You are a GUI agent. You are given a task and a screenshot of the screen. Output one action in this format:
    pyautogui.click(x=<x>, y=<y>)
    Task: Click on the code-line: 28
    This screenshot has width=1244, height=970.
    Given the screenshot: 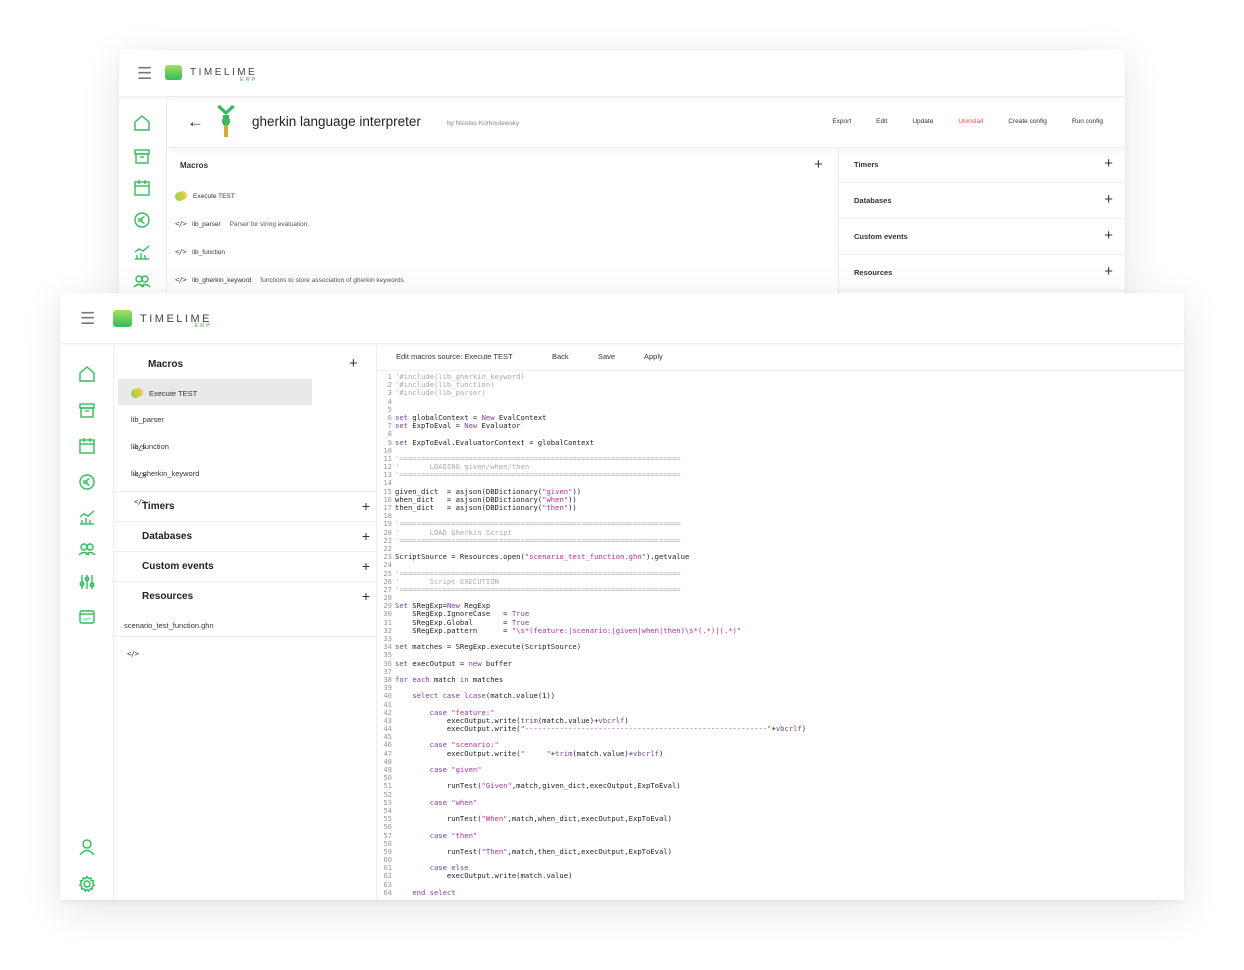 What is the action you would take?
    pyautogui.click(x=781, y=597)
    